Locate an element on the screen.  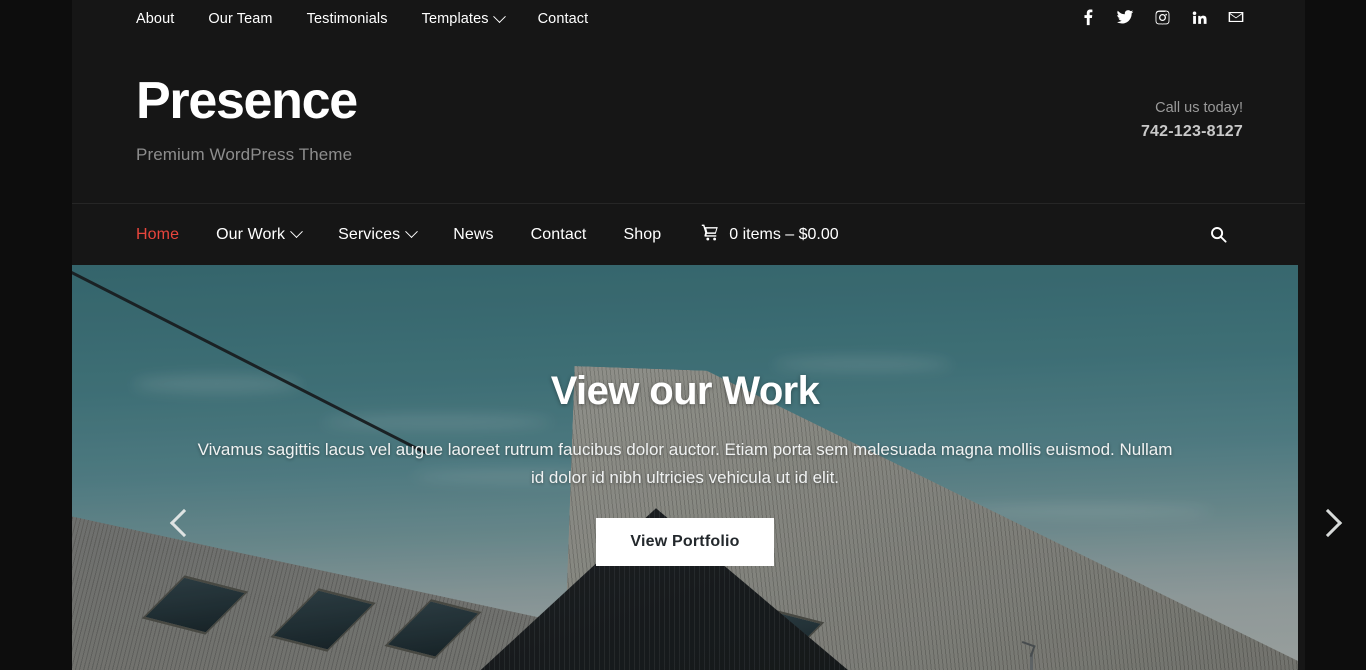
shopping-cart-icon is located at coordinates (710, 235).